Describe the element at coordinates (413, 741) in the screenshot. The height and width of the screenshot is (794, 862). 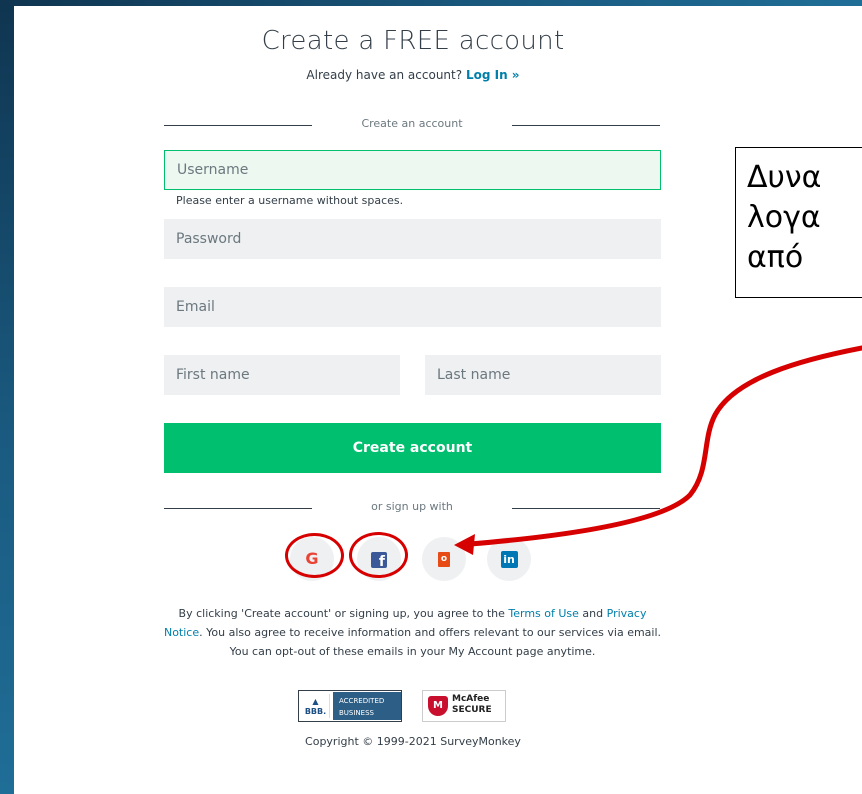
I see `copyright: Copyright © 1999-2021 SurveyMonkey` at that location.